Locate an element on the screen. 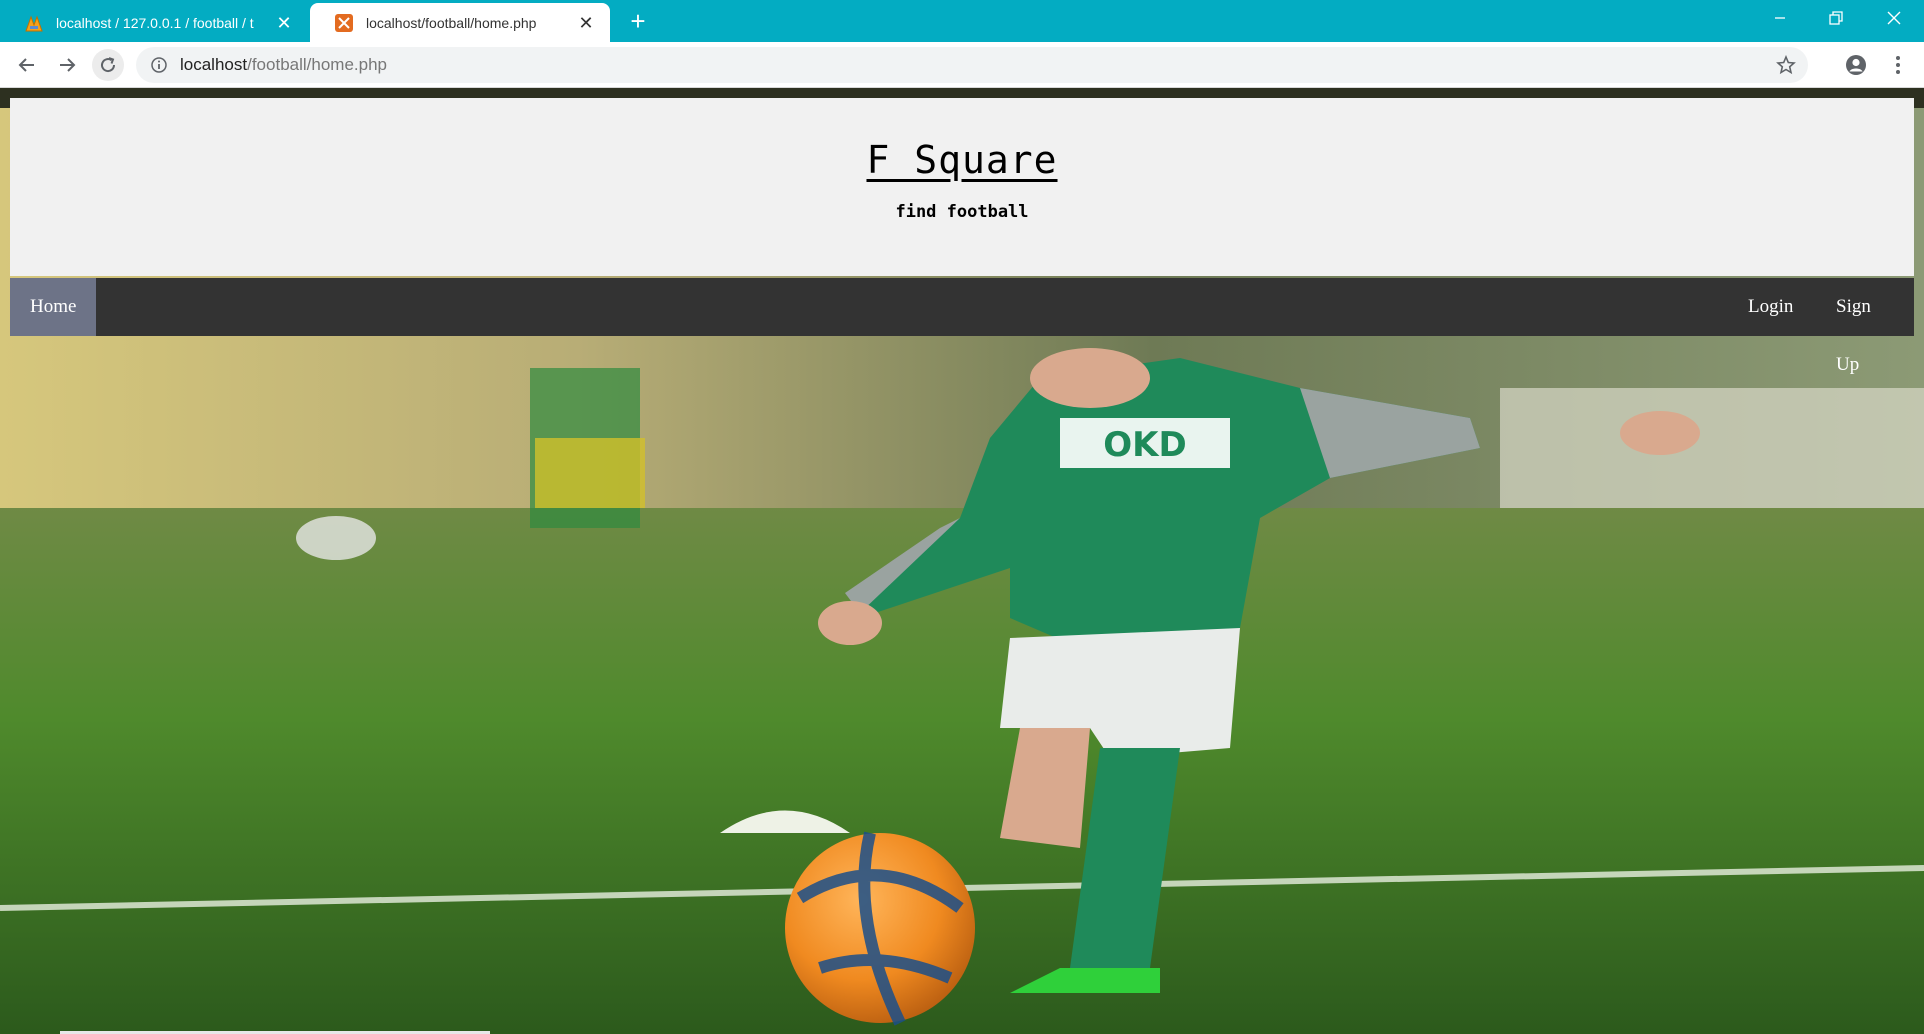 The height and width of the screenshot is (1034, 1924). tab-title: localhost/football/home.php is located at coordinates (451, 22).